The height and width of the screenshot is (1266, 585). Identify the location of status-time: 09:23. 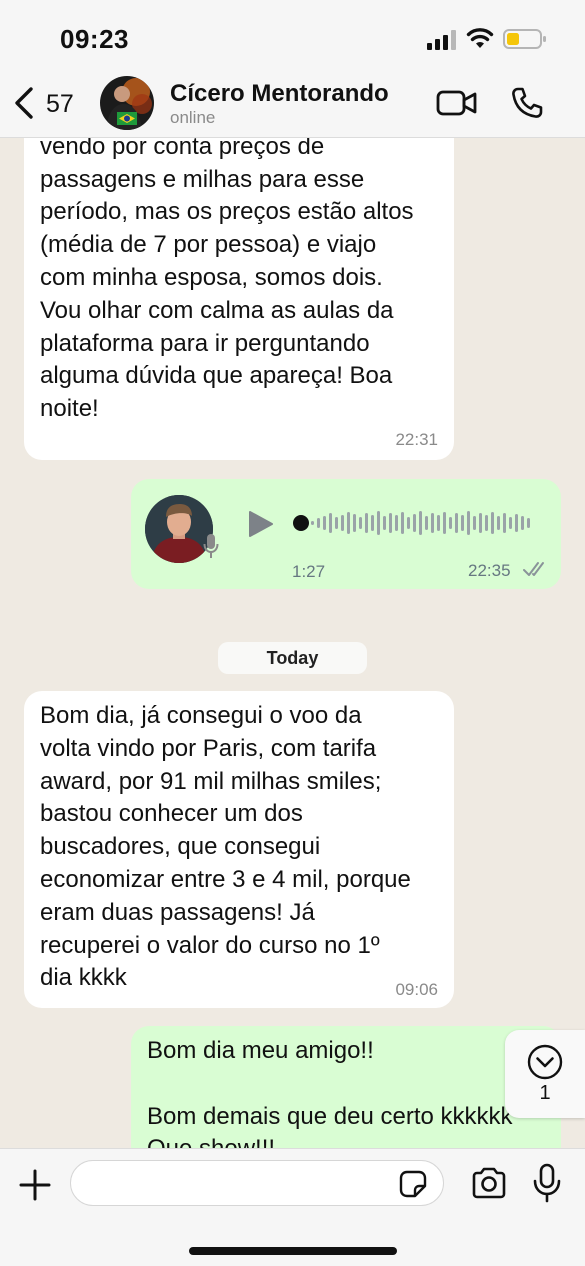
(94, 39).